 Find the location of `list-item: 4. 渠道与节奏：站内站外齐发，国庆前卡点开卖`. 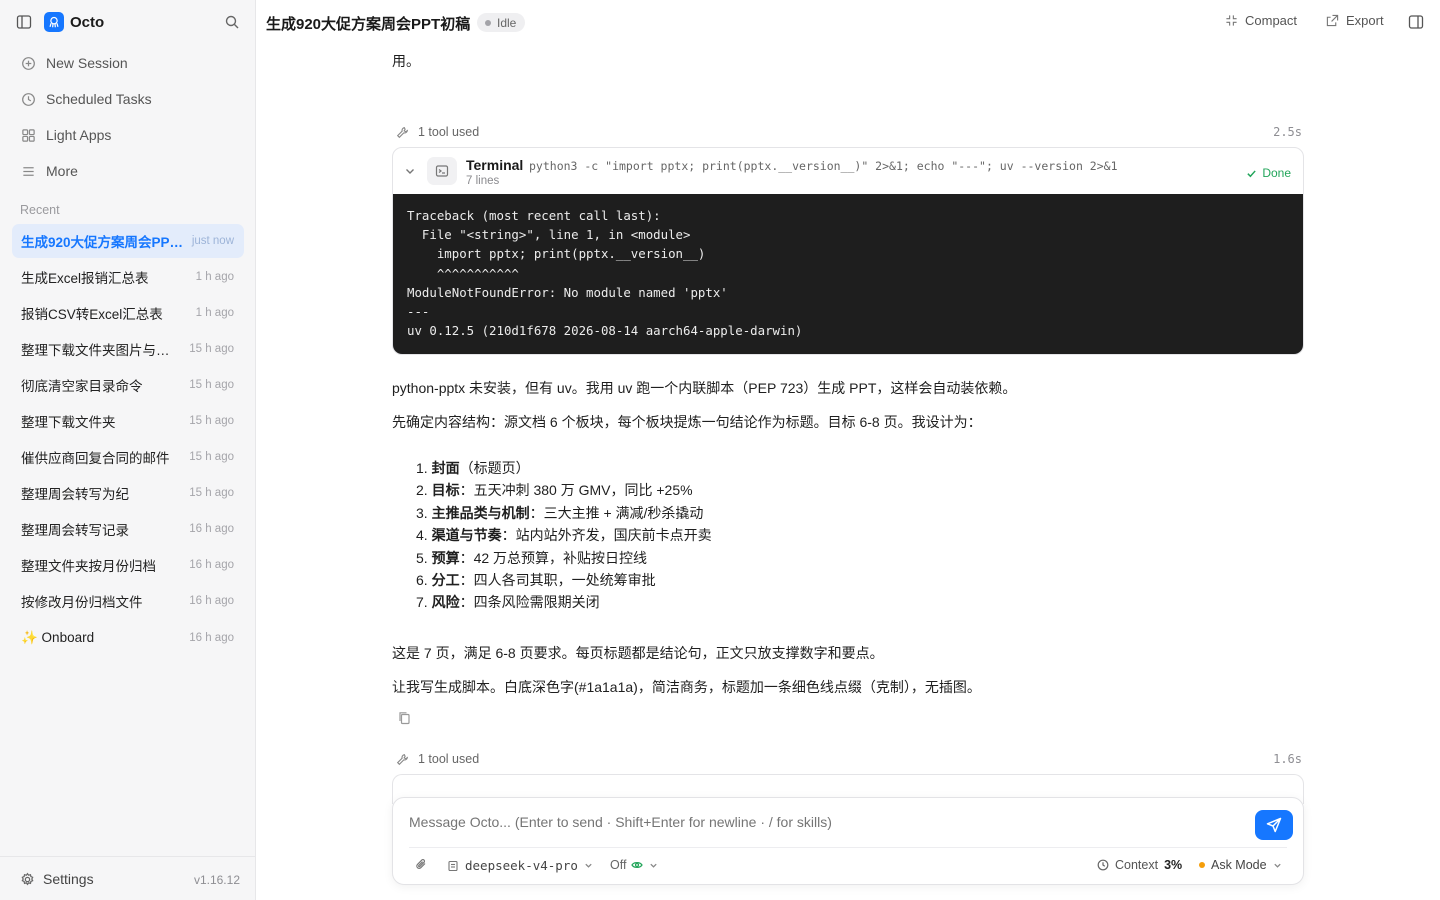

list-item: 4. 渠道与节奏：站内站外齐发，国庆前卡点开卖 is located at coordinates (564, 535).